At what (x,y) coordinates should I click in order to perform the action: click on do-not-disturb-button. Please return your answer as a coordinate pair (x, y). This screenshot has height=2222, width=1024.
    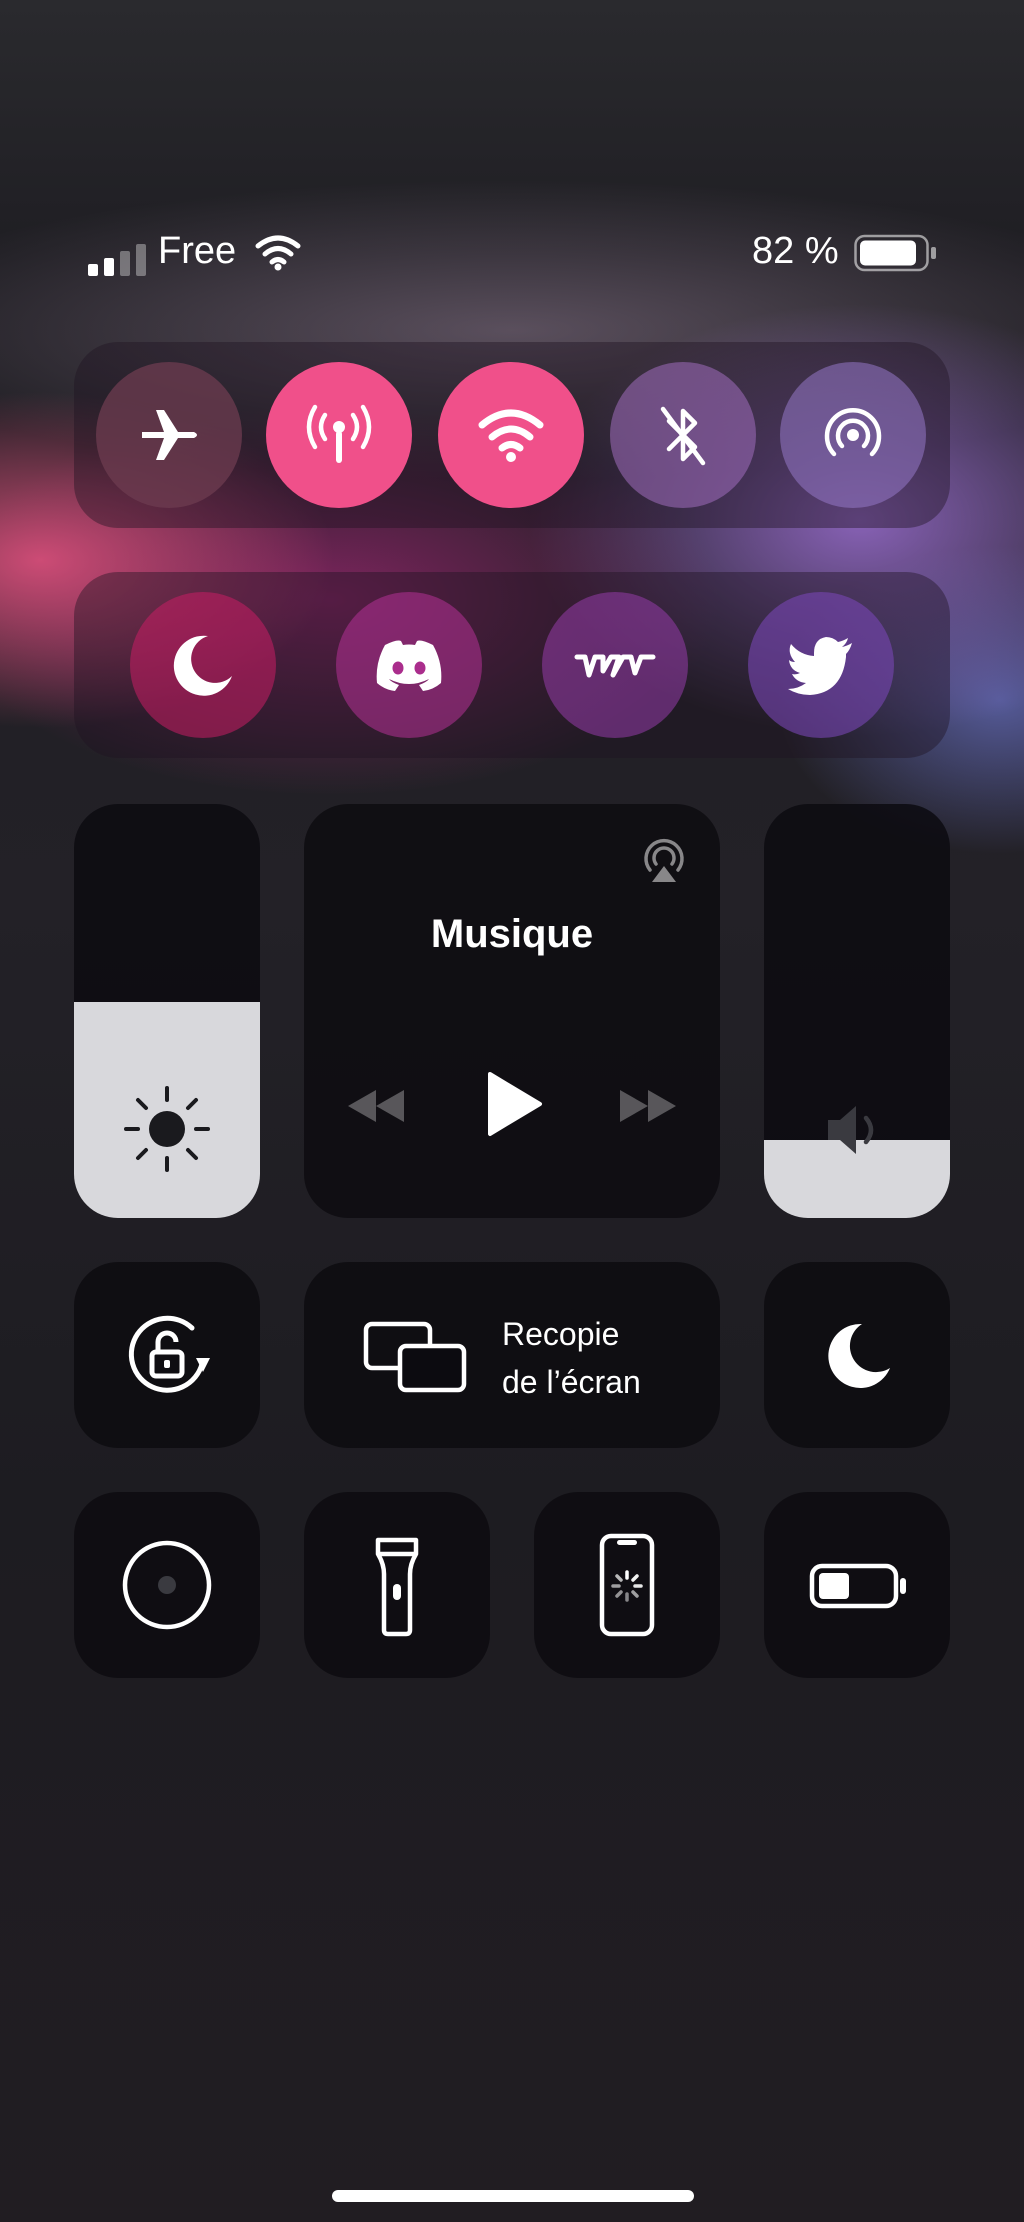
    Looking at the image, I should click on (857, 1355).